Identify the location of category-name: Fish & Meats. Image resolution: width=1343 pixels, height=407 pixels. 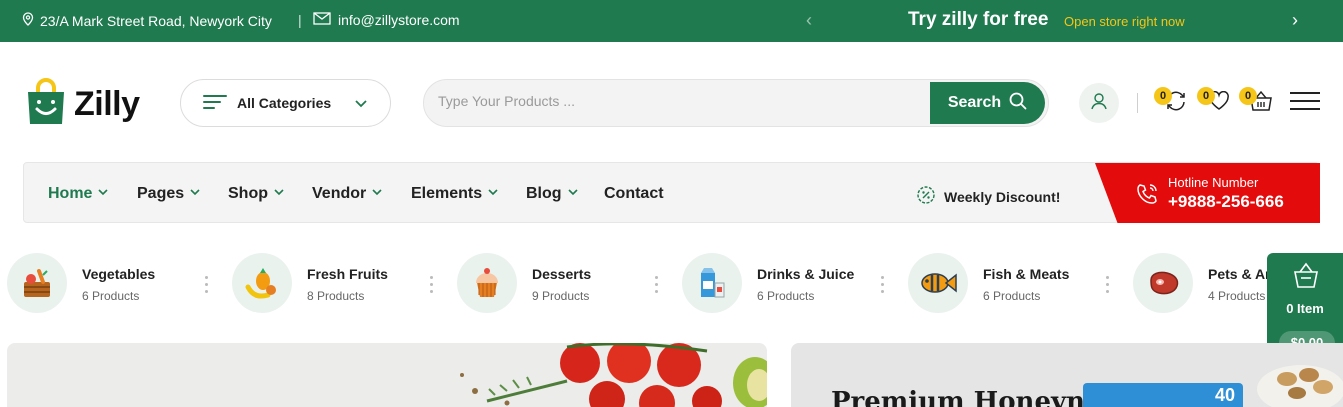
(1026, 274).